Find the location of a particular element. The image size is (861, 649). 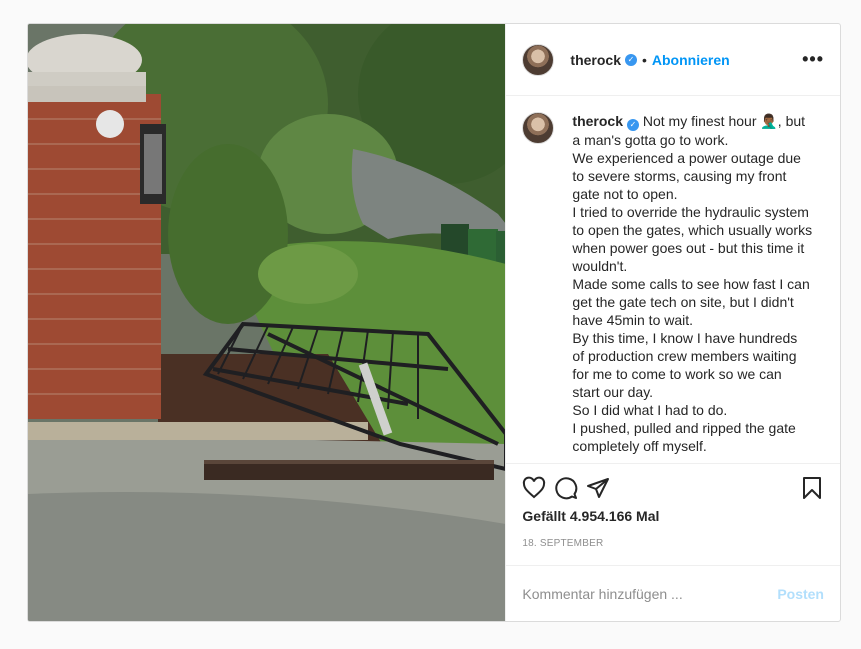

post-header: therock ✓ • Abonnieren ••• is located at coordinates (673, 60).